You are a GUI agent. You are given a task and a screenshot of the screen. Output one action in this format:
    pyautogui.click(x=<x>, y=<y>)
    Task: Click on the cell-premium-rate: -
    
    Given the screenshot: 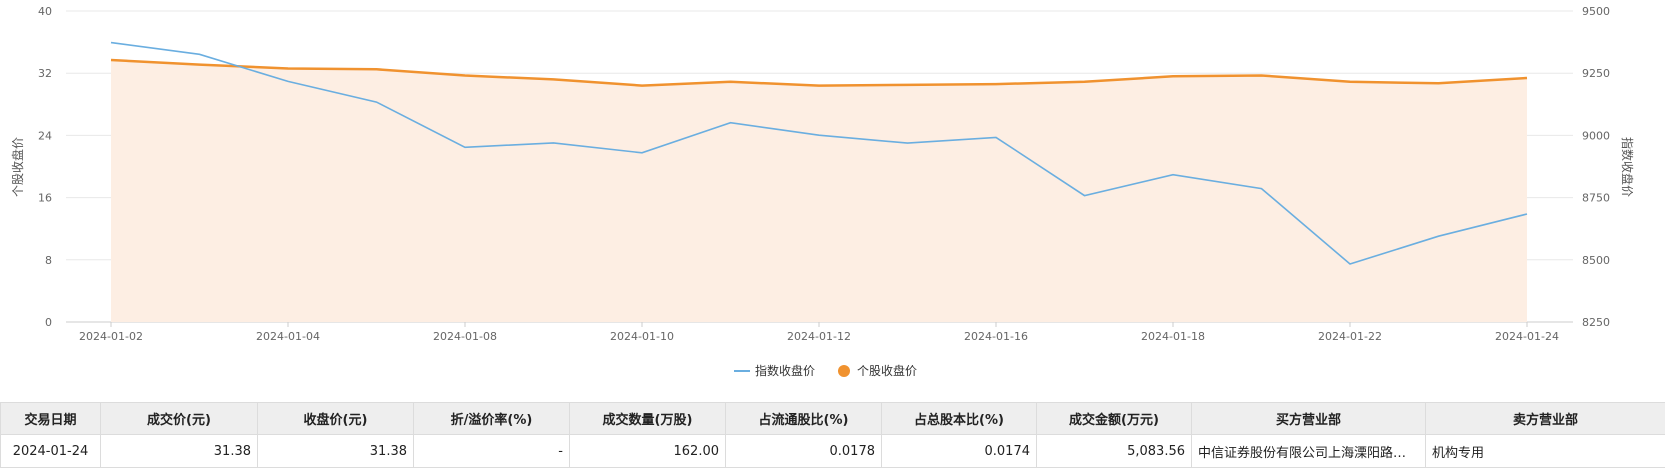 What is the action you would take?
    pyautogui.click(x=492, y=451)
    